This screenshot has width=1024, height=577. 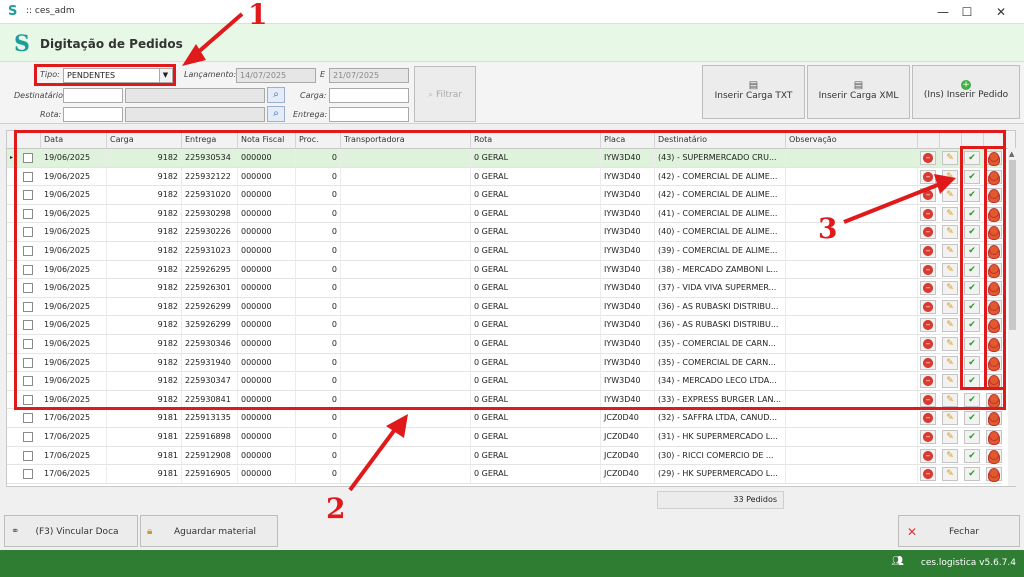 I want to click on annotation-number-3: 3, so click(x=828, y=228).